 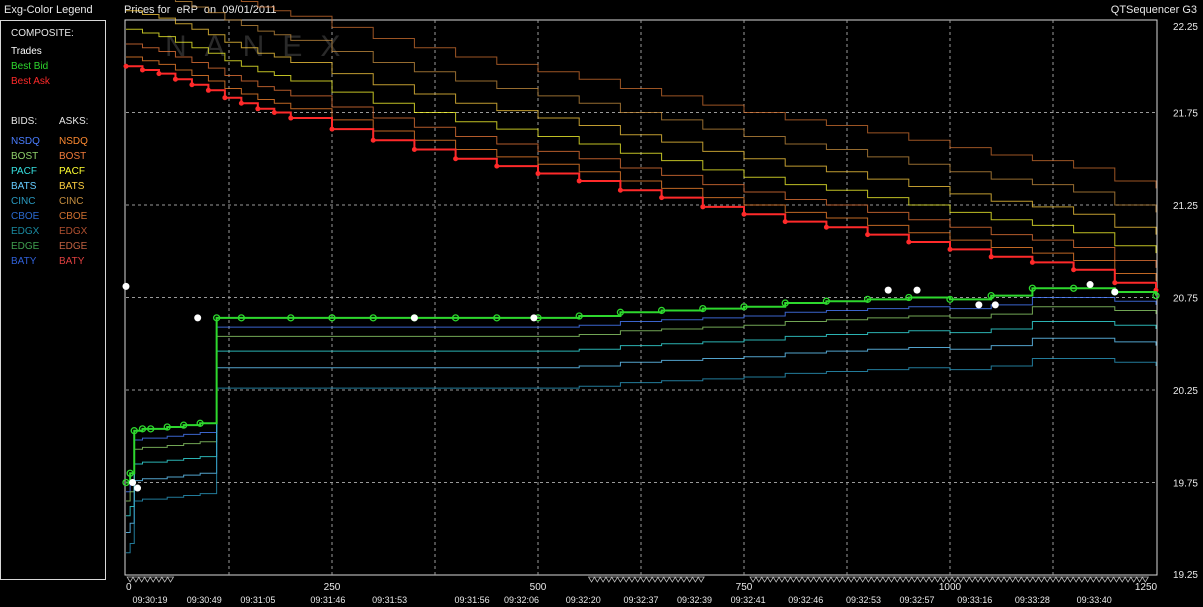 I want to click on y-axis: 22.25 21.75 21.25 20.75 20.25 19.75 19.25, so click(x=1185, y=301).